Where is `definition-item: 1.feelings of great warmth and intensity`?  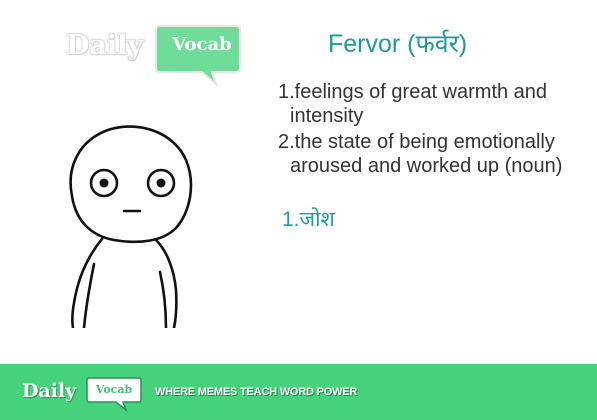 definition-item: 1.feelings of great warmth and intensity is located at coordinates (413, 104).